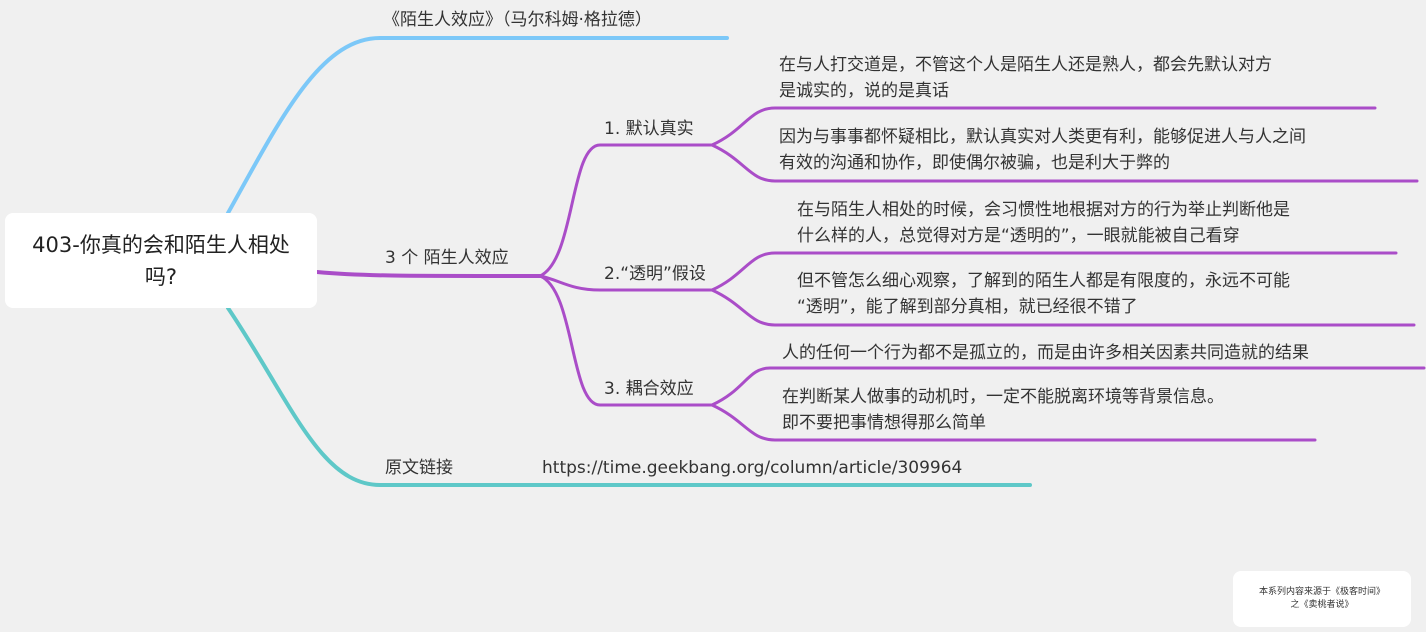 The image size is (1426, 632). What do you see at coordinates (1003, 410) in the screenshot?
I see `note-coupling-2: 在判断某人做事的动机时，一定不能脱离环境等背景信息。 即不要把事情想得那么简单` at bounding box center [1003, 410].